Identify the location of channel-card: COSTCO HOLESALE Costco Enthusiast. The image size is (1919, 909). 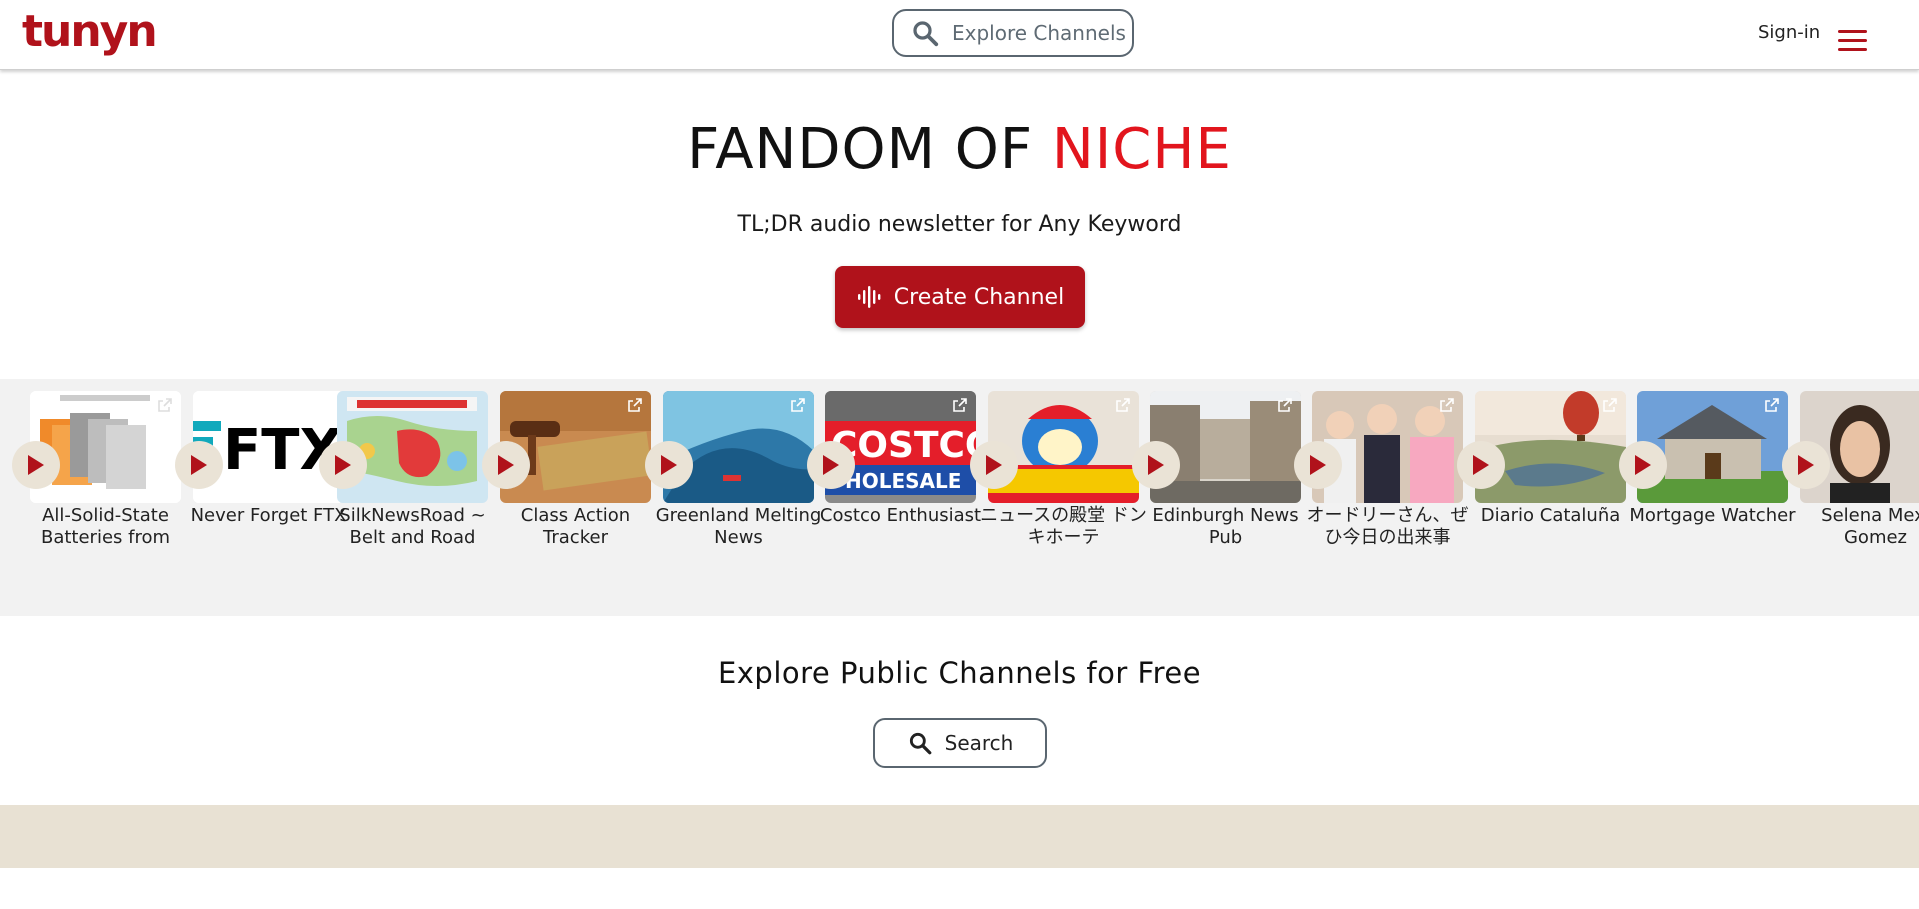
(894, 491).